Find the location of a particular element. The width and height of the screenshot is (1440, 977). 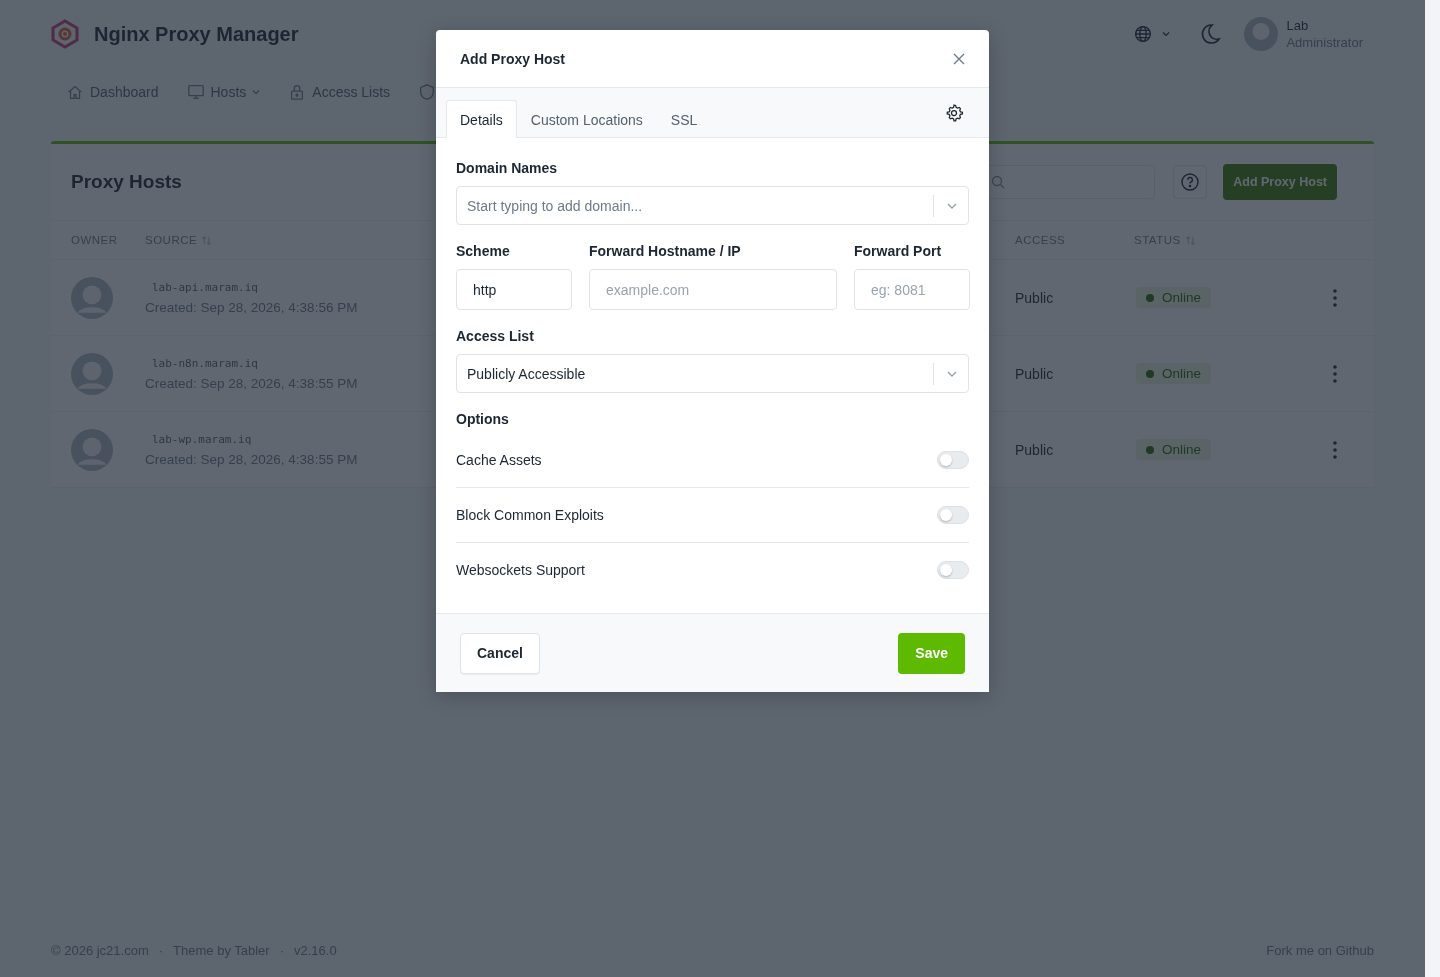

tab: Details is located at coordinates (481, 119).